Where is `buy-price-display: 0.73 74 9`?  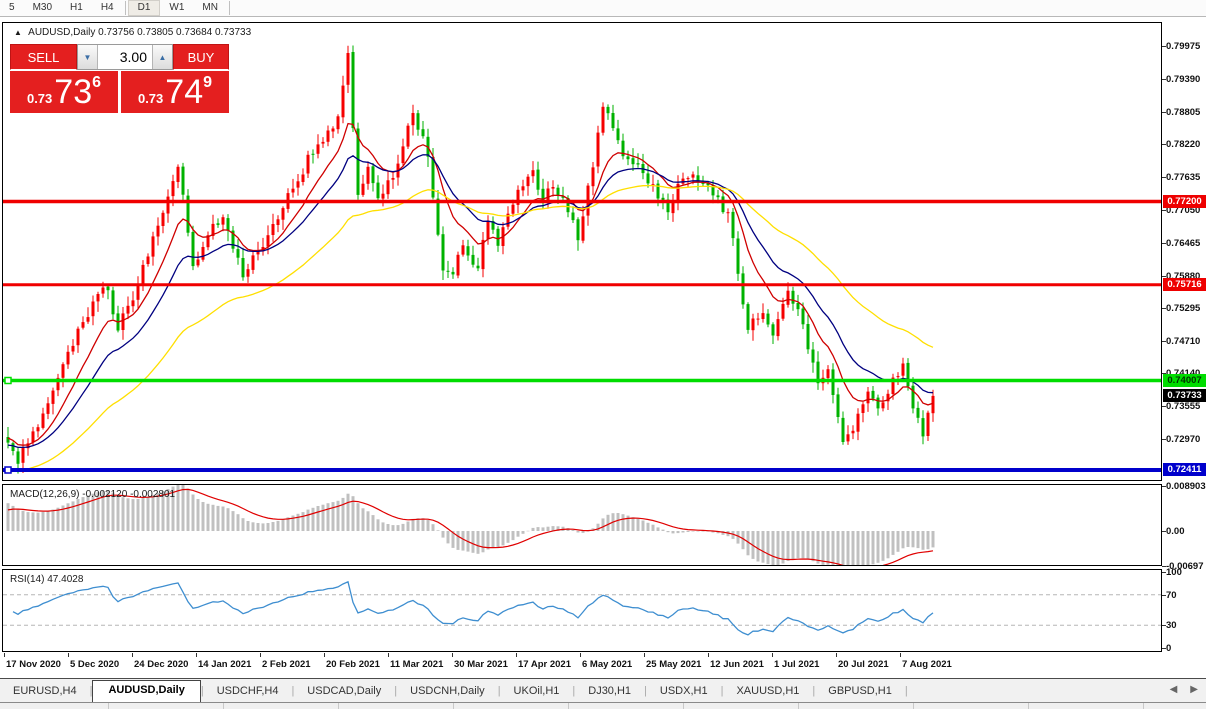
buy-price-display: 0.73 74 9 is located at coordinates (175, 92).